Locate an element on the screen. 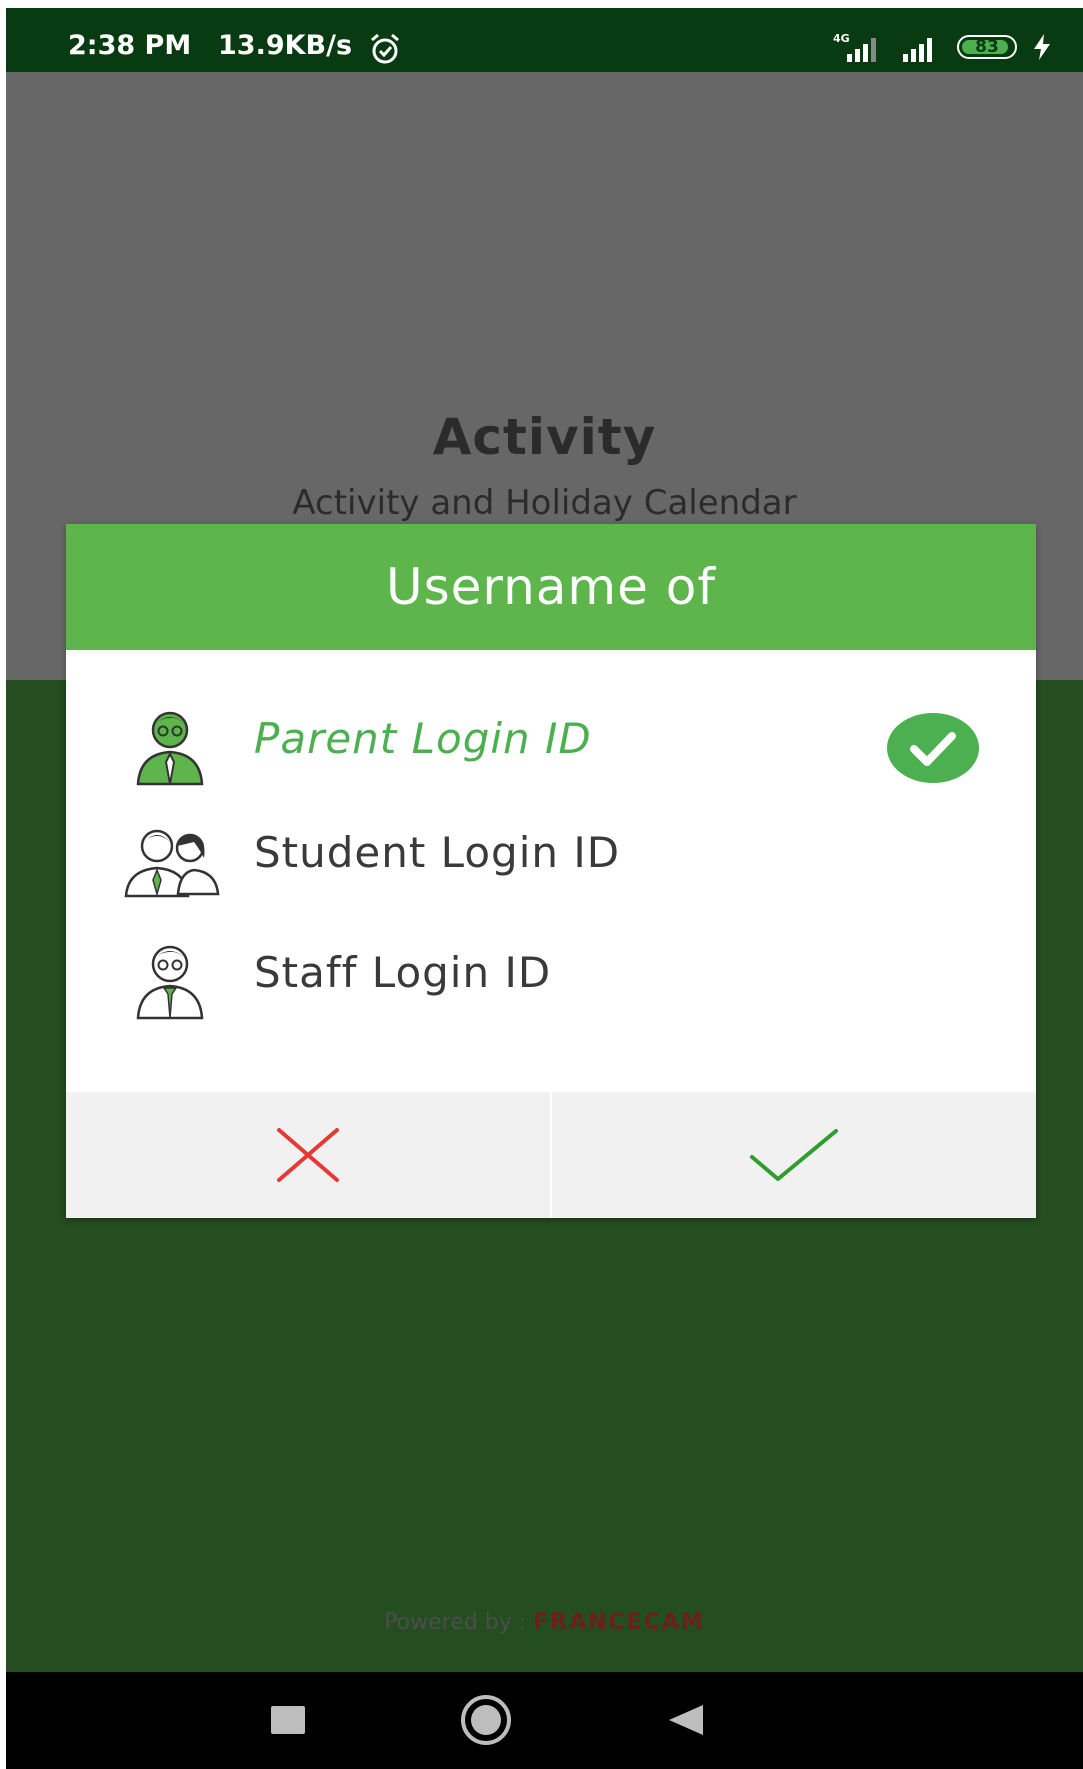 The image size is (1083, 1769). status-time: 2:38 PM is located at coordinates (130, 45).